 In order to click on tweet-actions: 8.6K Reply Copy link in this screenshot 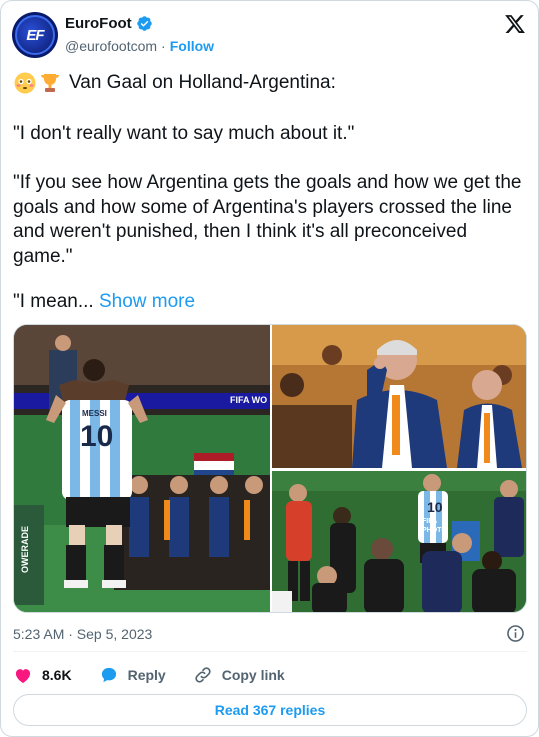, I will do `click(162, 675)`.